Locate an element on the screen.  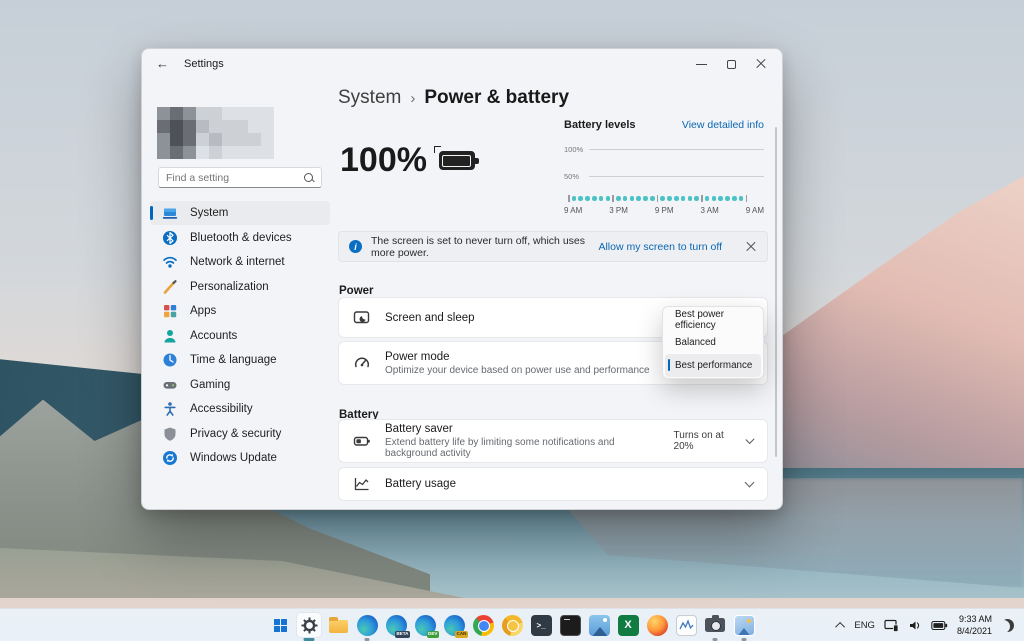
taskbar-icon-firefox is located at coordinates (657, 625).